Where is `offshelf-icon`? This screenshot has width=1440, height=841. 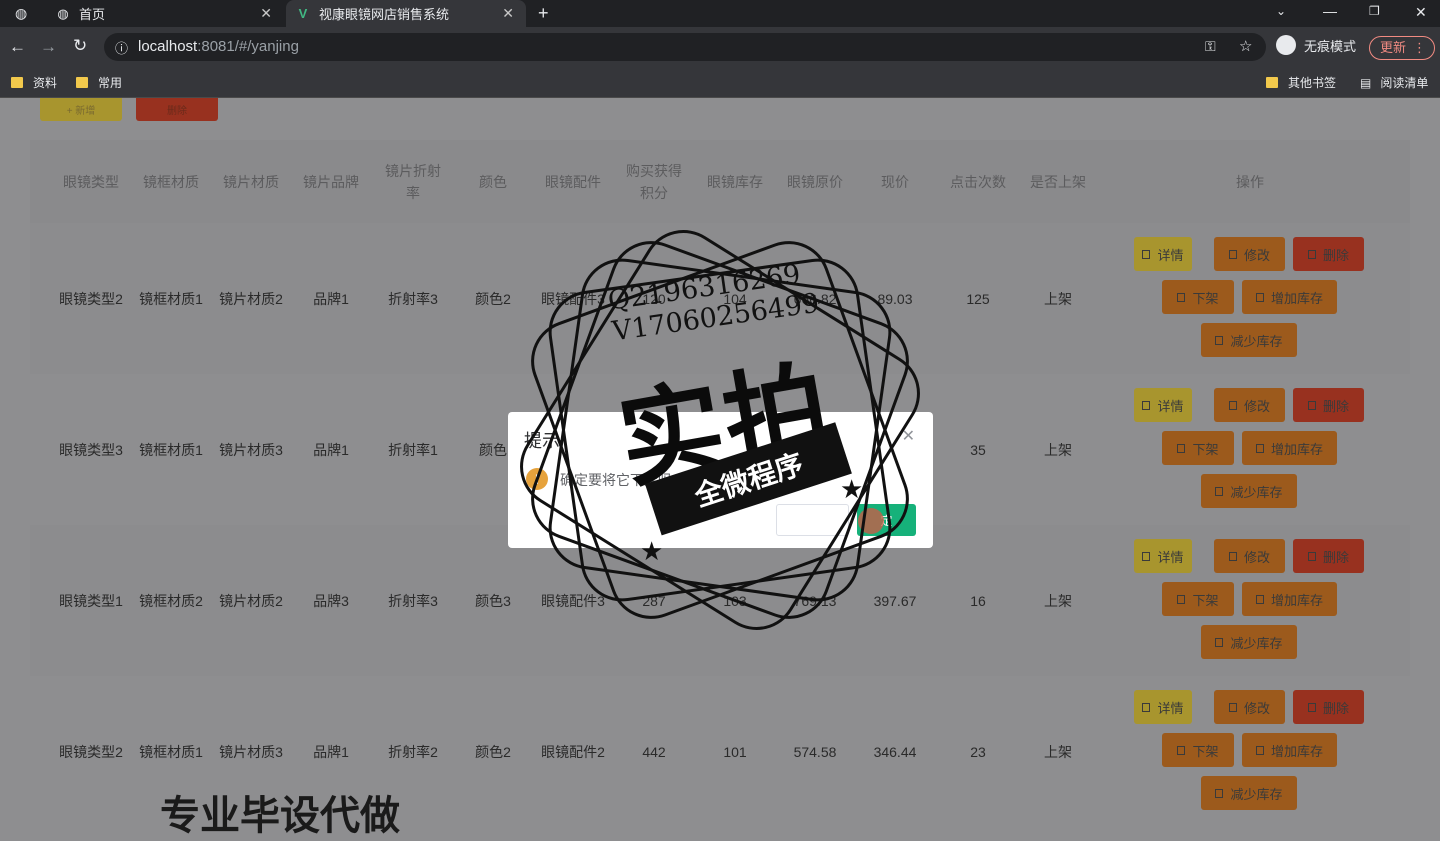 offshelf-icon is located at coordinates (1181, 599).